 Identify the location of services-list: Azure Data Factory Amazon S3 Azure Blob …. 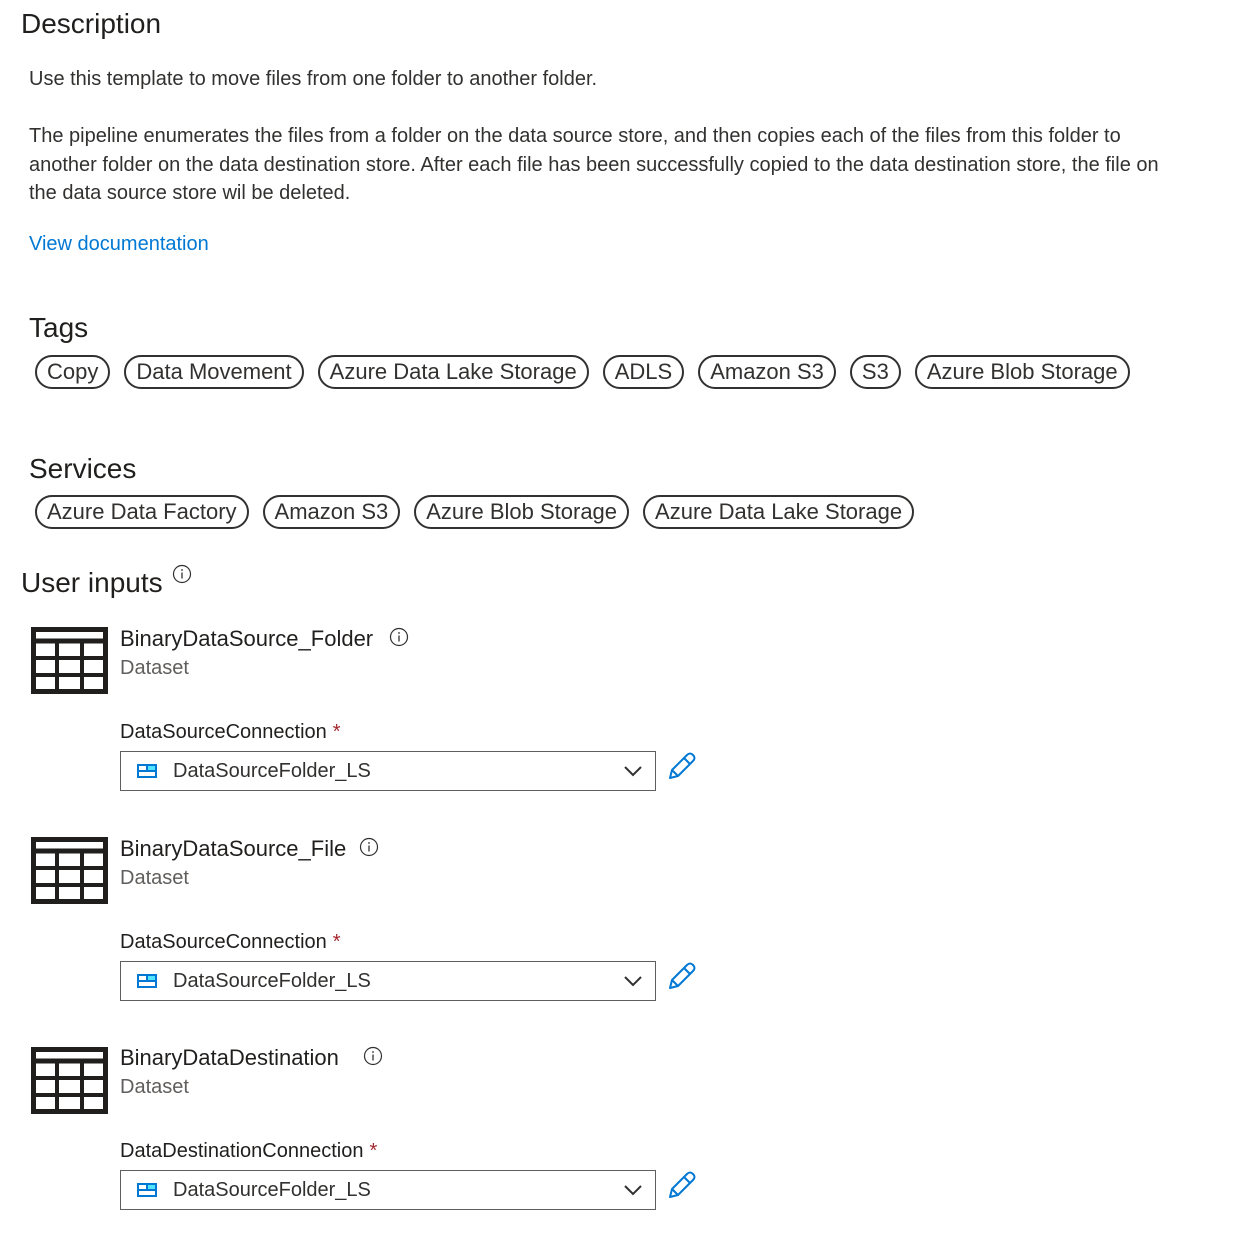
(481, 512).